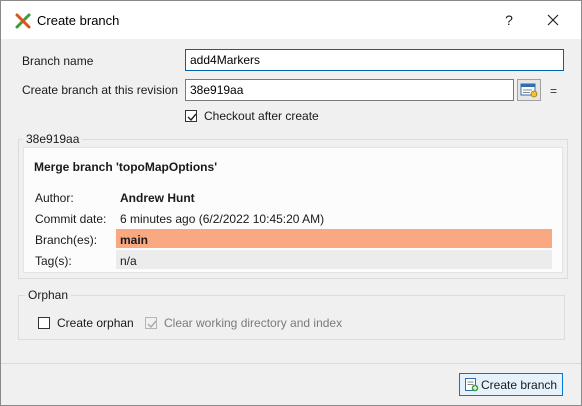  I want to click on commit-message: Merge branch 'topoMapOptions', so click(126, 167).